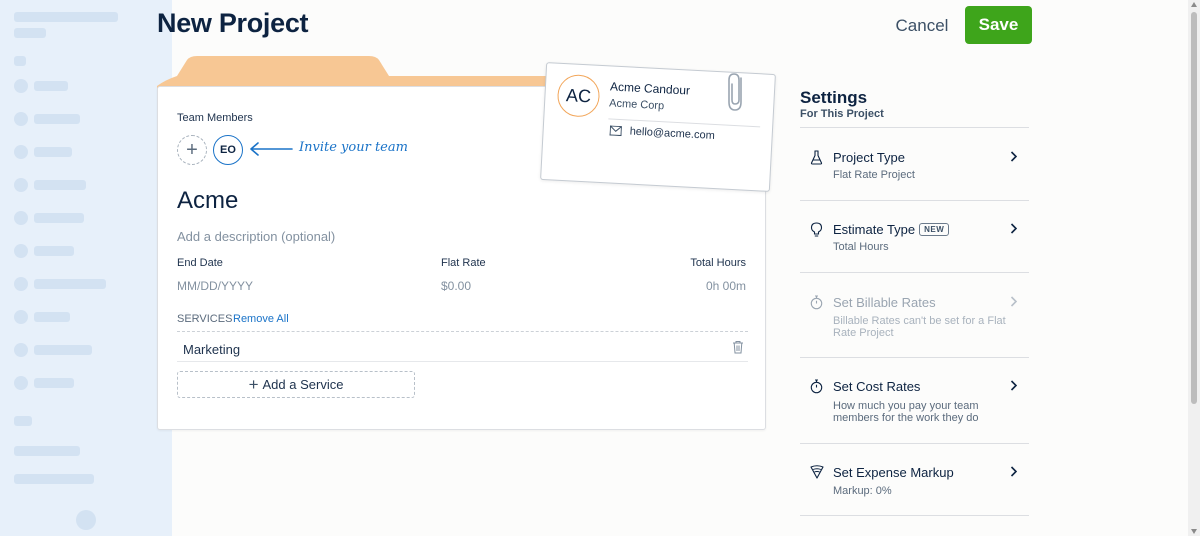 The width and height of the screenshot is (1200, 536). Describe the element at coordinates (215, 118) in the screenshot. I see `team-members-label: Team Members` at that location.